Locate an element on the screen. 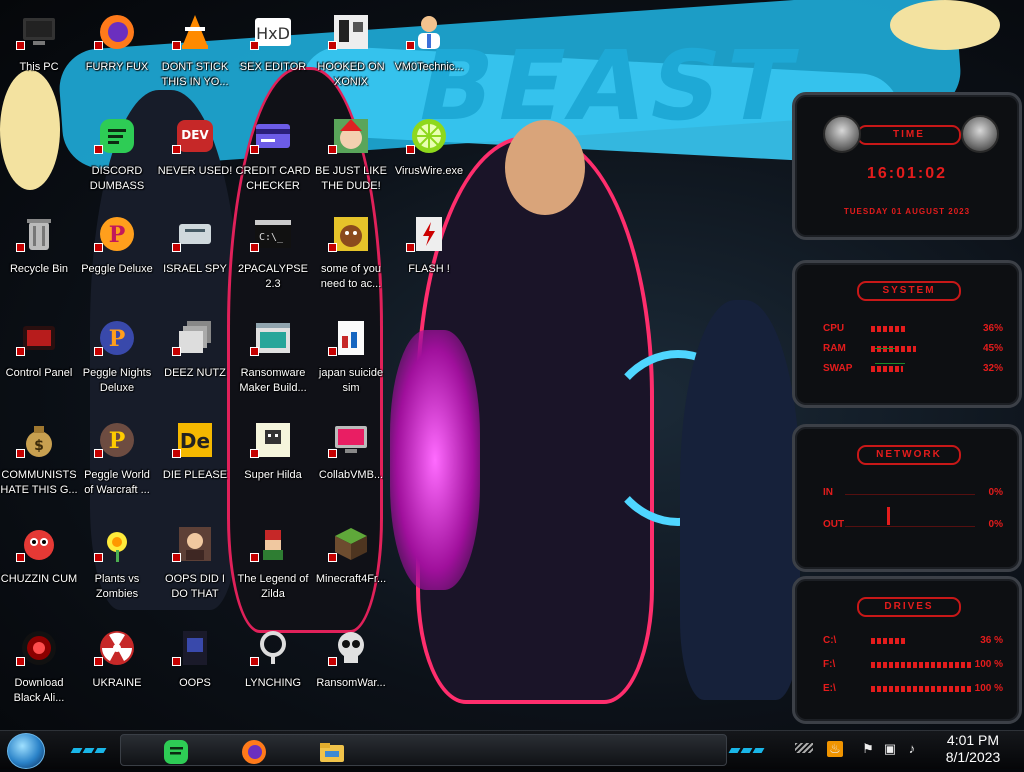  desktop-icon: De DIE PLEASE is located at coordinates (195, 466).